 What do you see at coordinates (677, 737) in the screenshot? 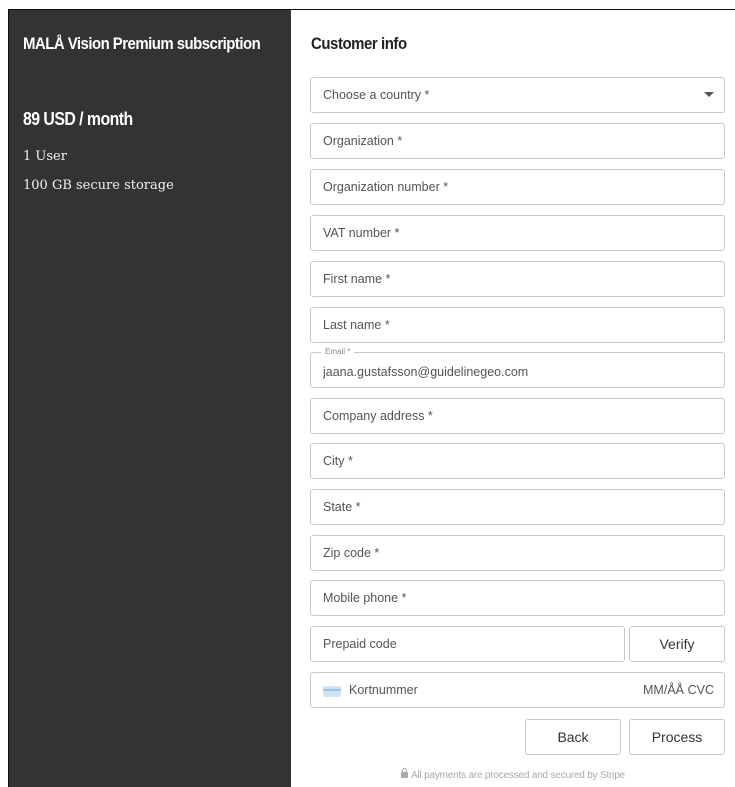
I see `process-button: Process` at bounding box center [677, 737].